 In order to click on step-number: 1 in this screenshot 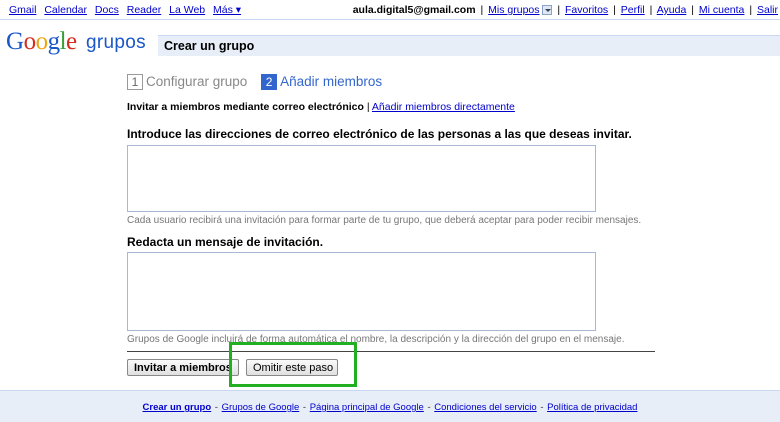, I will do `click(135, 82)`.